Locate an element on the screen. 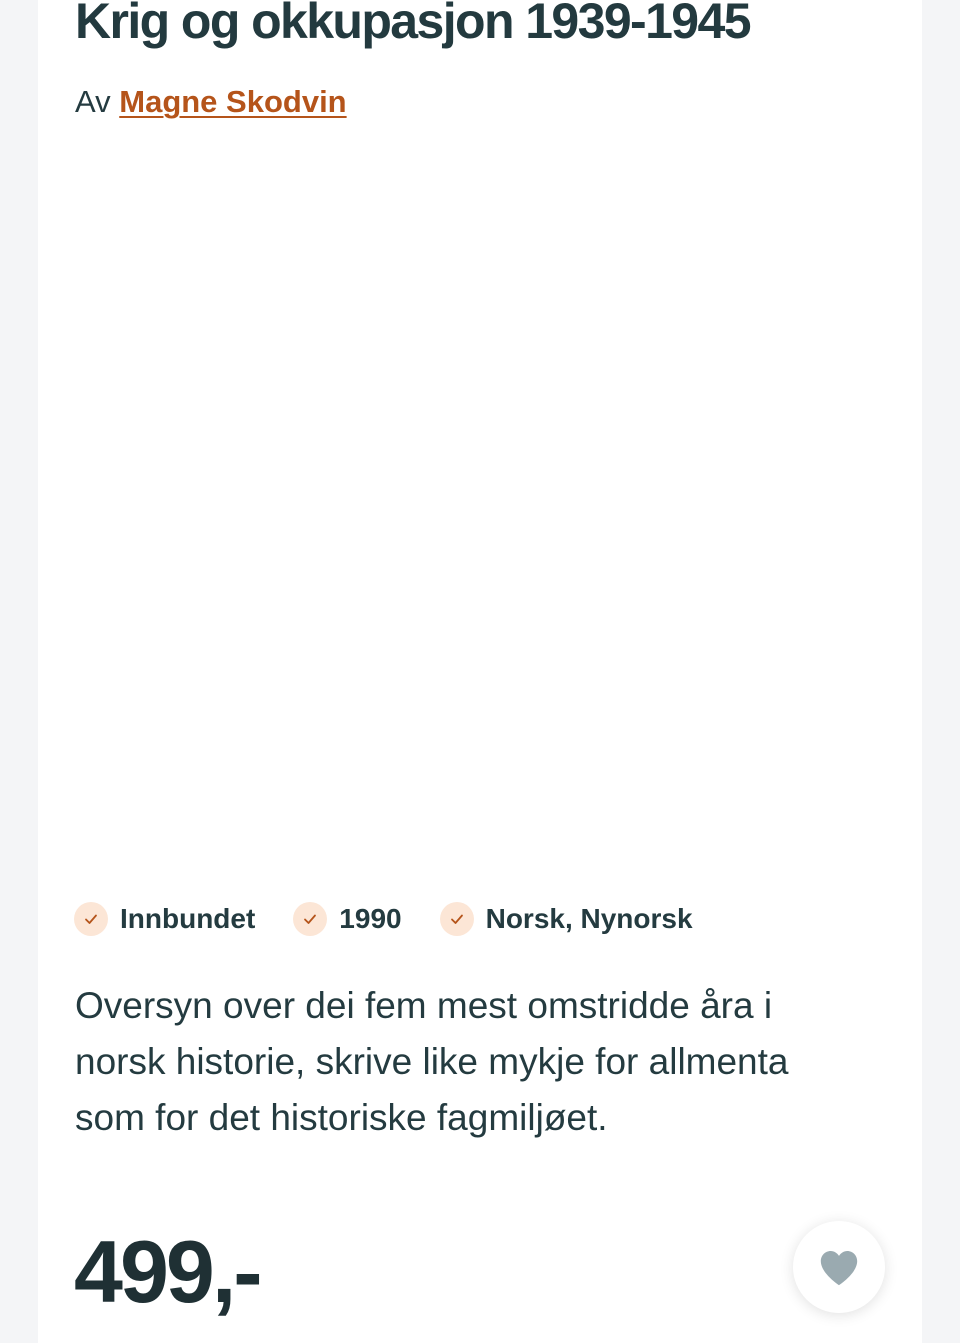  byline-prefix: Av is located at coordinates (93, 101).